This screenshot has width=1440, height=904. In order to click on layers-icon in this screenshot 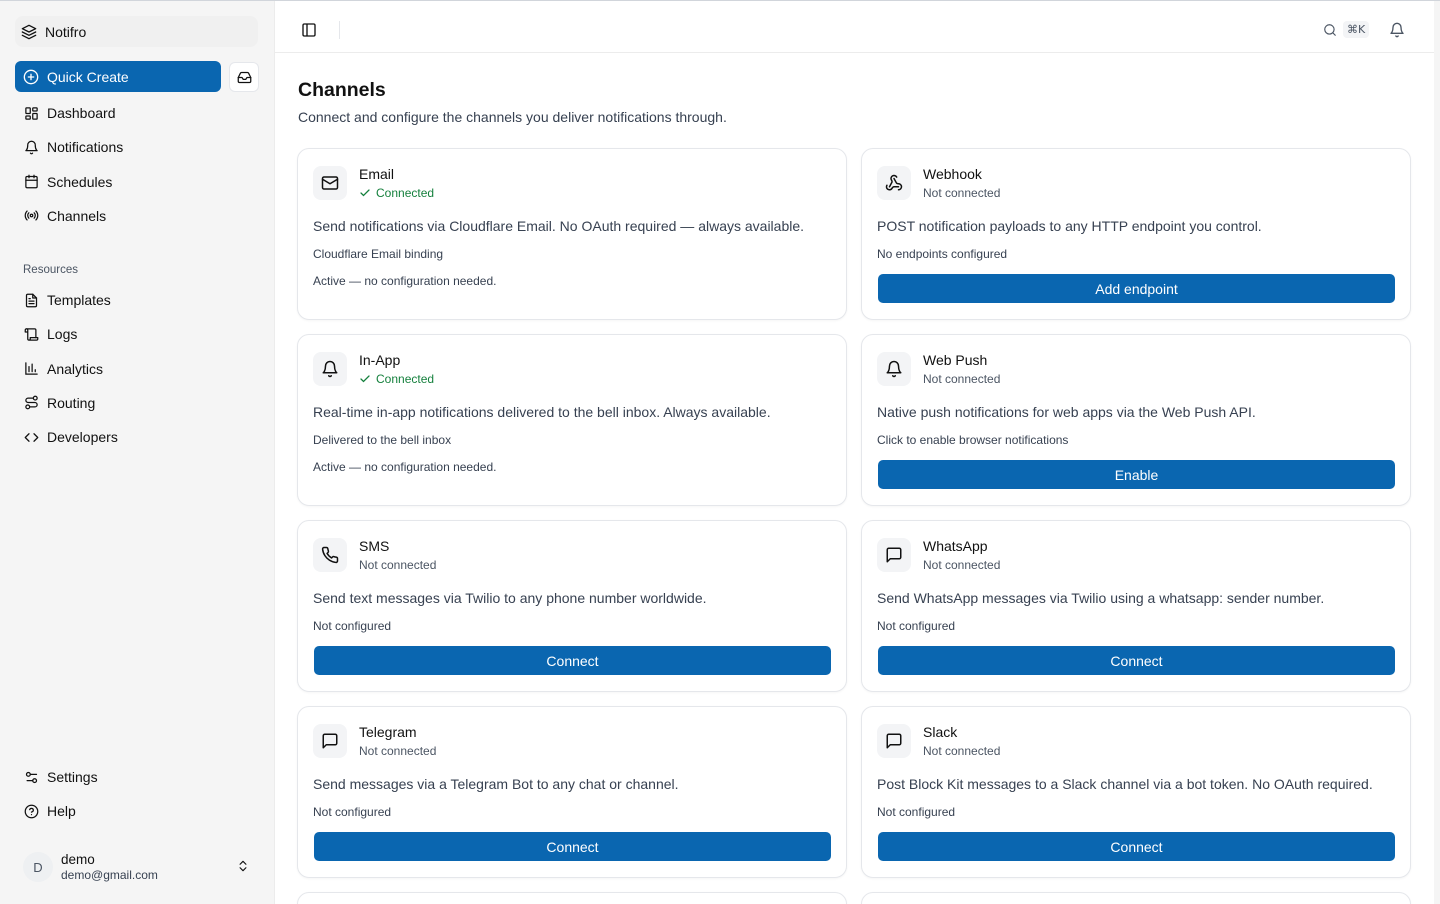, I will do `click(29, 32)`.